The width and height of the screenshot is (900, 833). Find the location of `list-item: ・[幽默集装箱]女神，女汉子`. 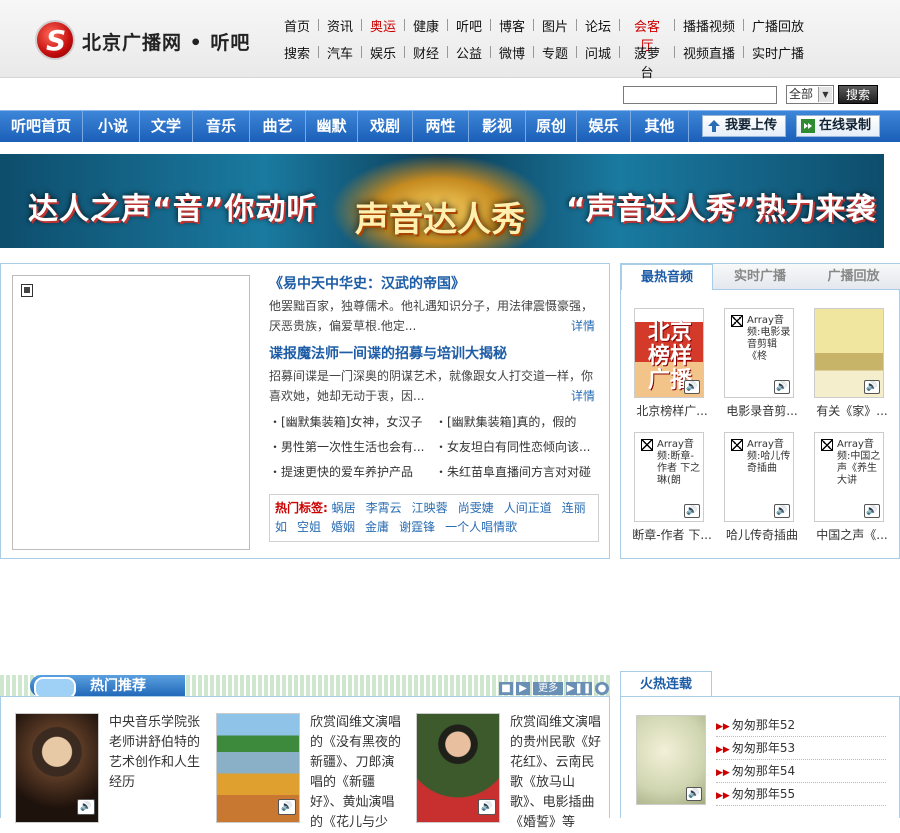

list-item: ・[幽默集装箱]女神，女汉子 is located at coordinates (349, 422).